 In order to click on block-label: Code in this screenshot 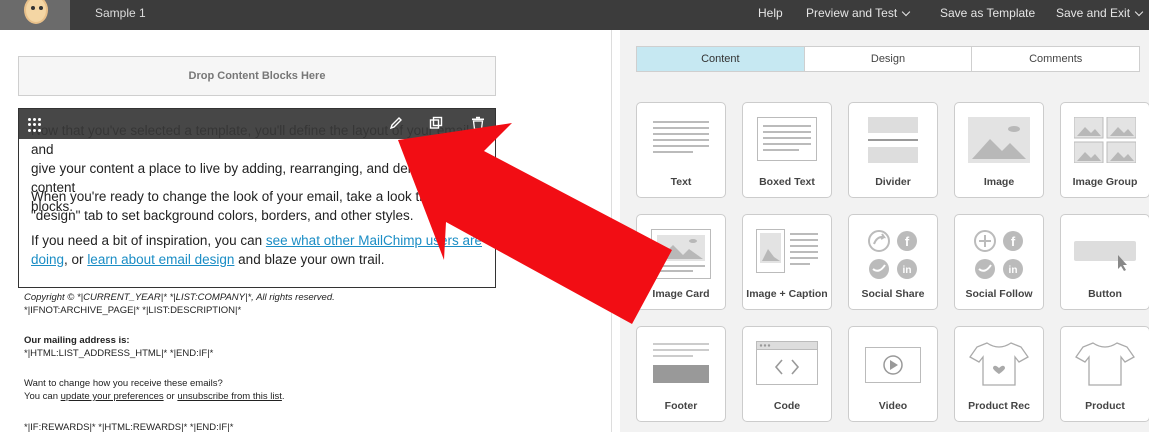, I will do `click(787, 406)`.